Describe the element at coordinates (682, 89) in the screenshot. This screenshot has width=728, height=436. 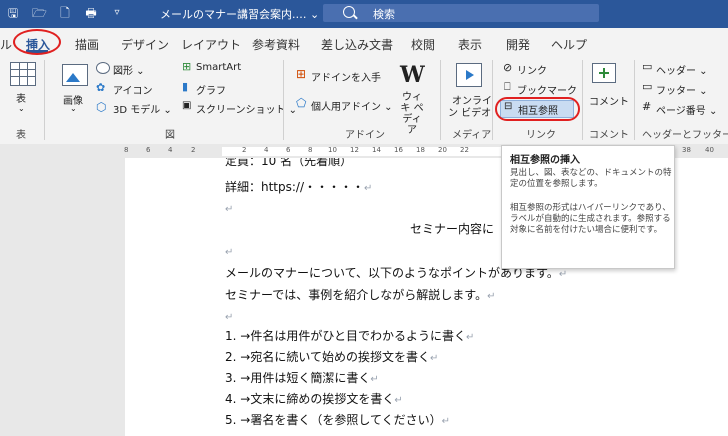
I see `footer-button: フッター ⌄` at that location.